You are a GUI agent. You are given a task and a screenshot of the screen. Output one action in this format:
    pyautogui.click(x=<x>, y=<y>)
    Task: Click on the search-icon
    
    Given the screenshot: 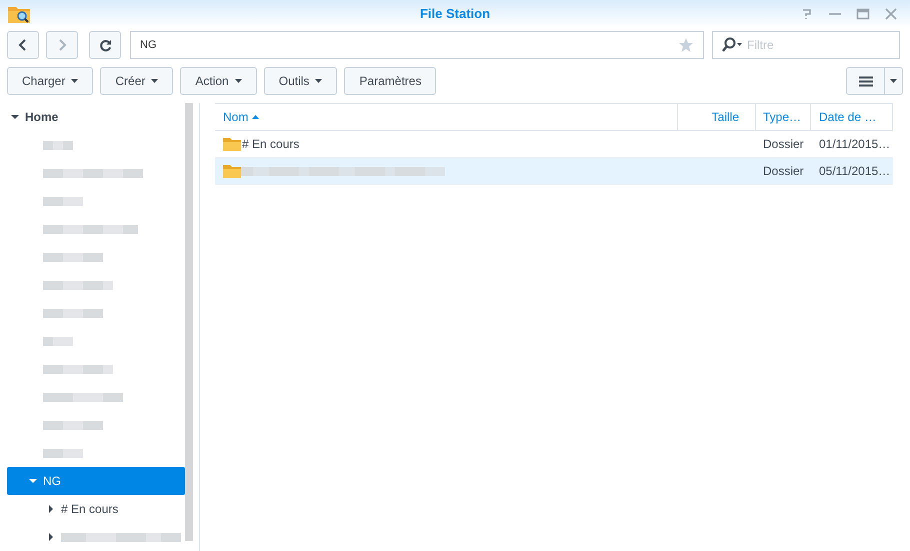 What is the action you would take?
    pyautogui.click(x=732, y=45)
    